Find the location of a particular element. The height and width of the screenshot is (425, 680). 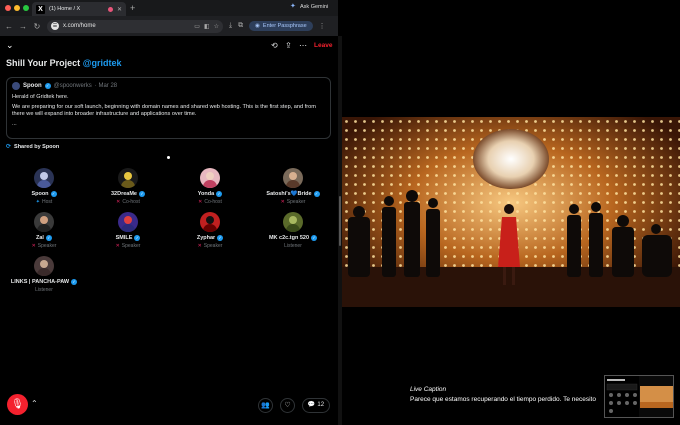

leave-button: Leave is located at coordinates (323, 45).